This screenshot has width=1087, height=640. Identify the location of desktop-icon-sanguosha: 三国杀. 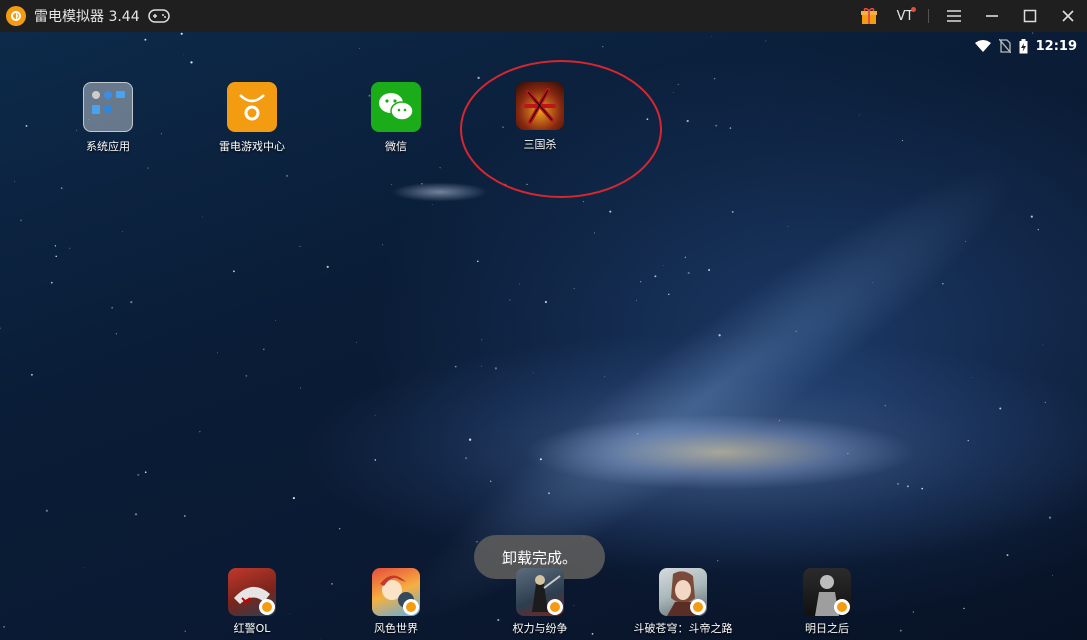
(540, 117).